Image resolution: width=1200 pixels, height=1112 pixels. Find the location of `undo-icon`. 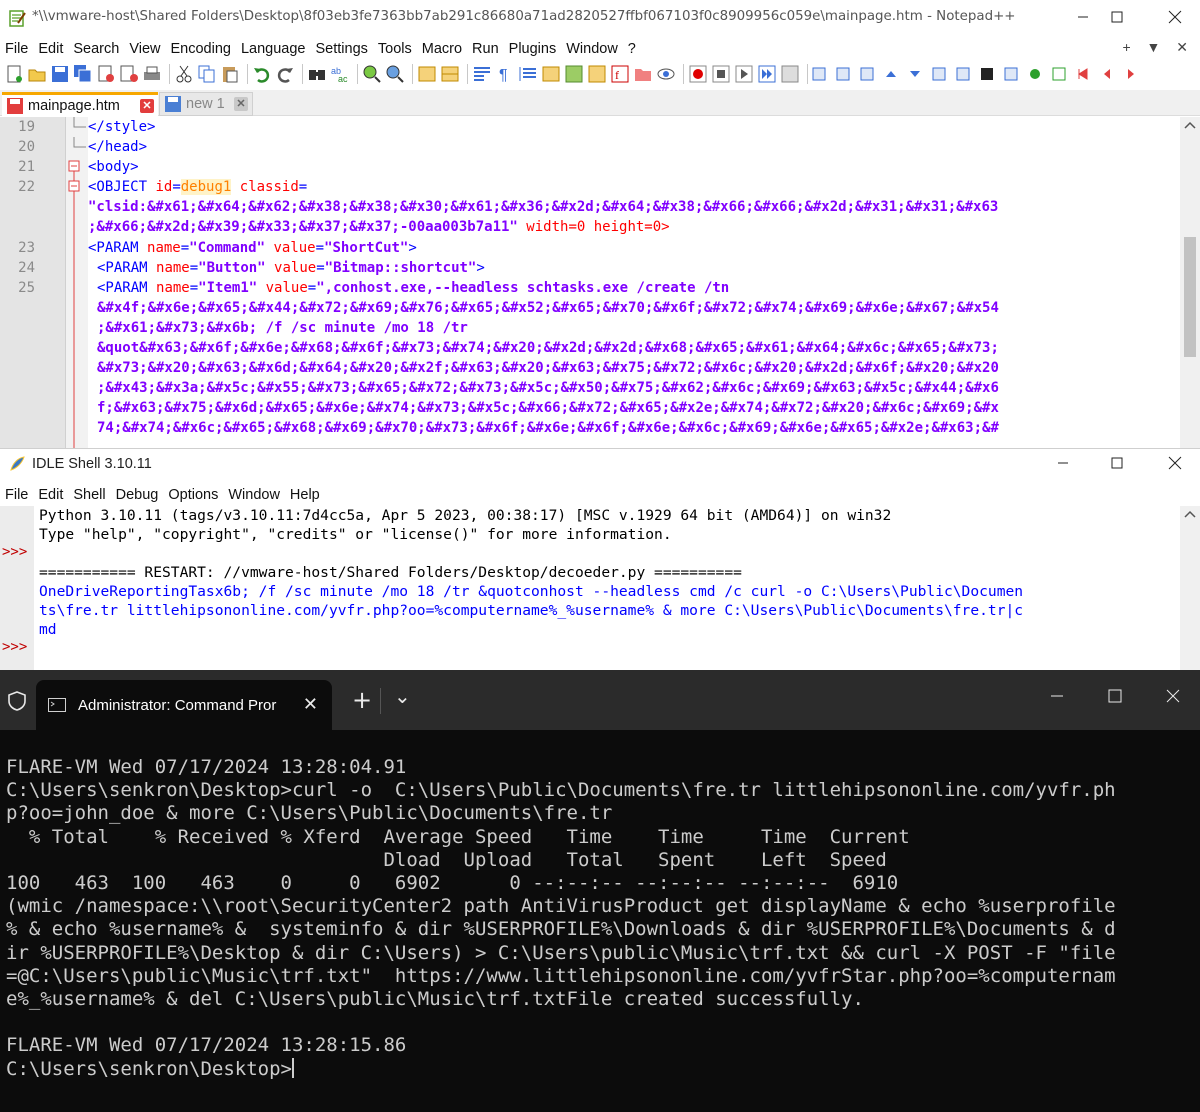

undo-icon is located at coordinates (262, 74).